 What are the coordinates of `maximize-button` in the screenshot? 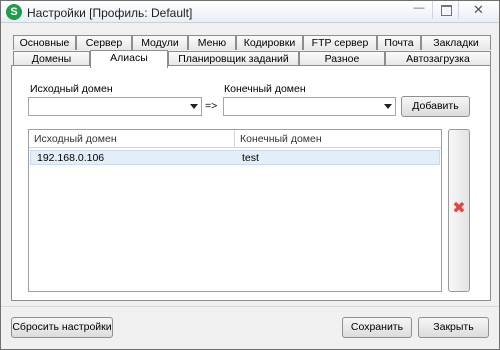 It's located at (445, 10).